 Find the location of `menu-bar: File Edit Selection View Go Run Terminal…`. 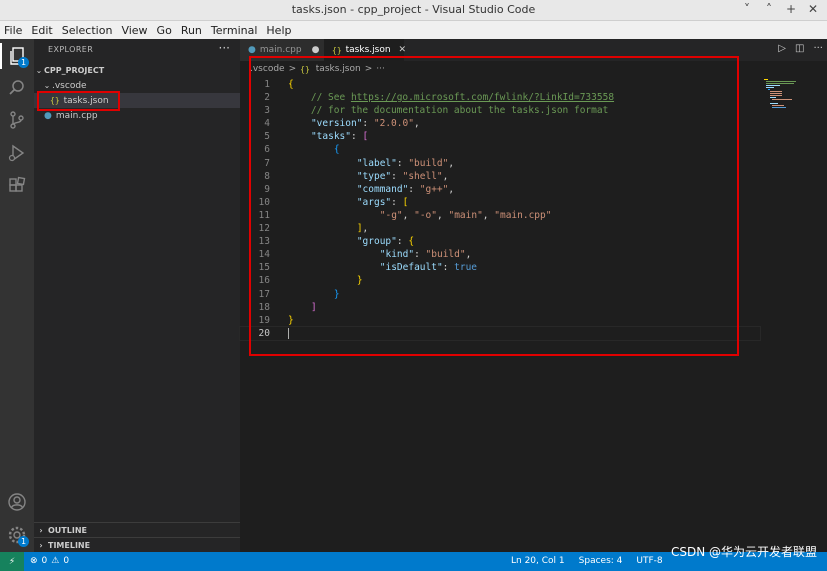

menu-bar: File Edit Selection View Go Run Terminal… is located at coordinates (413, 30).